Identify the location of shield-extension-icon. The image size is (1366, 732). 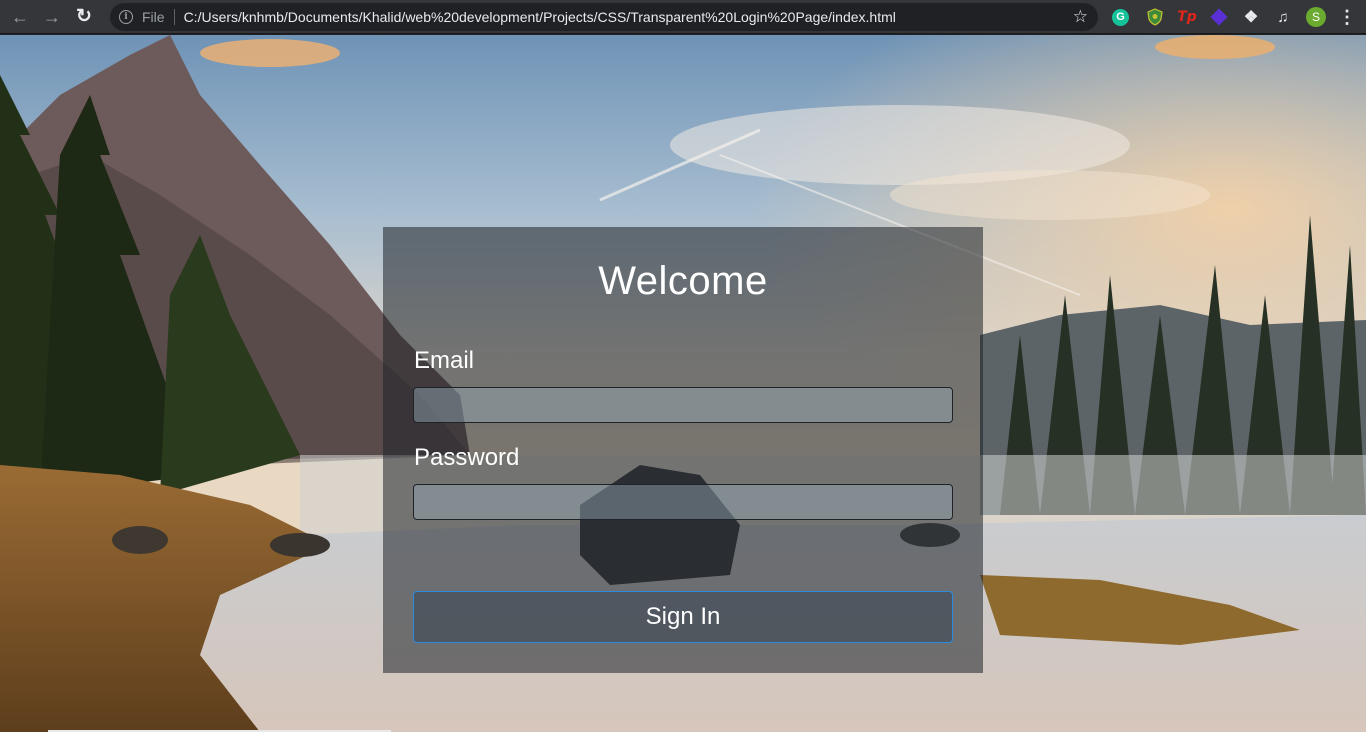
(1155, 17).